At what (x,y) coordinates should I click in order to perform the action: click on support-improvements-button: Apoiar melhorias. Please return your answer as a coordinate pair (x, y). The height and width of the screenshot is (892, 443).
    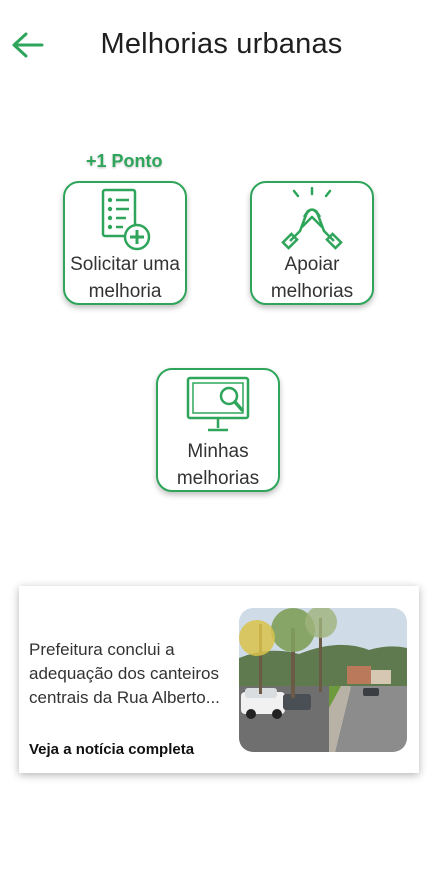
    Looking at the image, I should click on (312, 243).